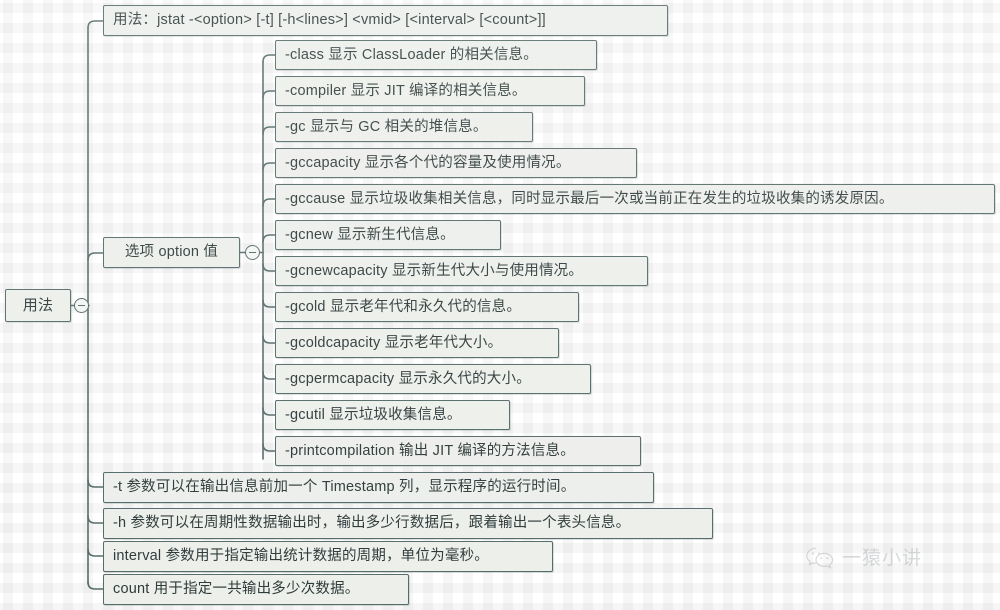 Image resolution: width=1000 pixels, height=610 pixels. I want to click on node-opt-gcpermcapacity-label: -gcpermcapacity 显示永久代的大小。, so click(408, 378).